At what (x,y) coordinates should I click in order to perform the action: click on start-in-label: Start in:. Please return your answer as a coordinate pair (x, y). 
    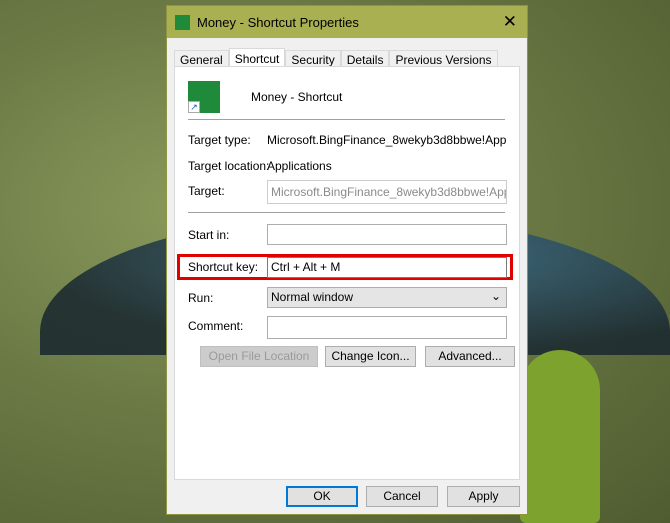
    Looking at the image, I should click on (209, 235).